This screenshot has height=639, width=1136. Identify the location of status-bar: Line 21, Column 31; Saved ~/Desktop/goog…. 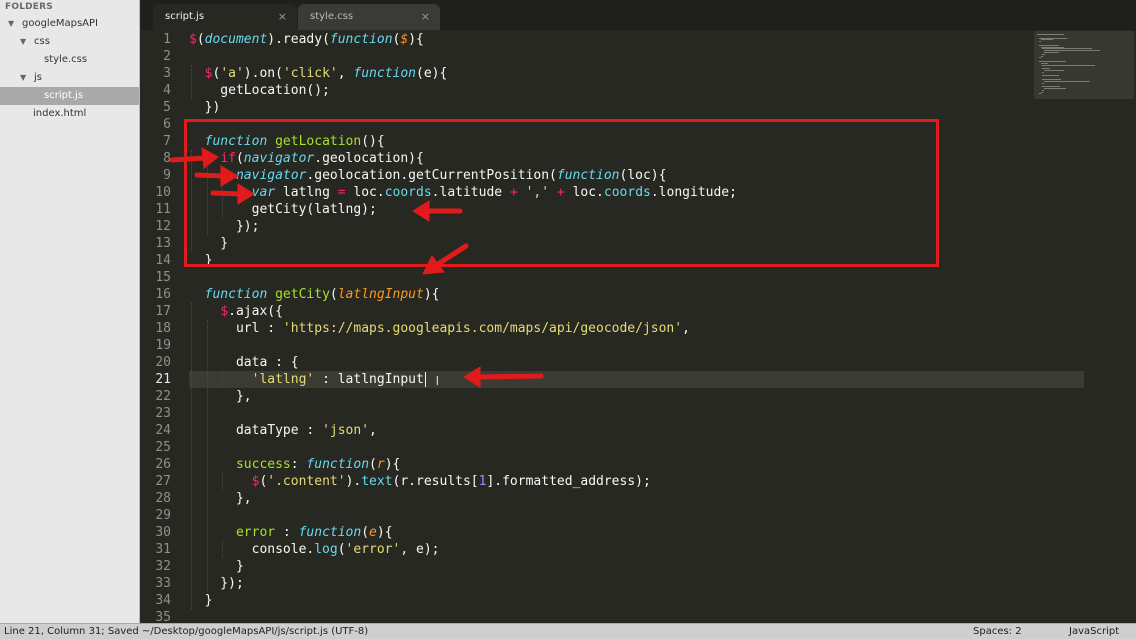
(568, 631).